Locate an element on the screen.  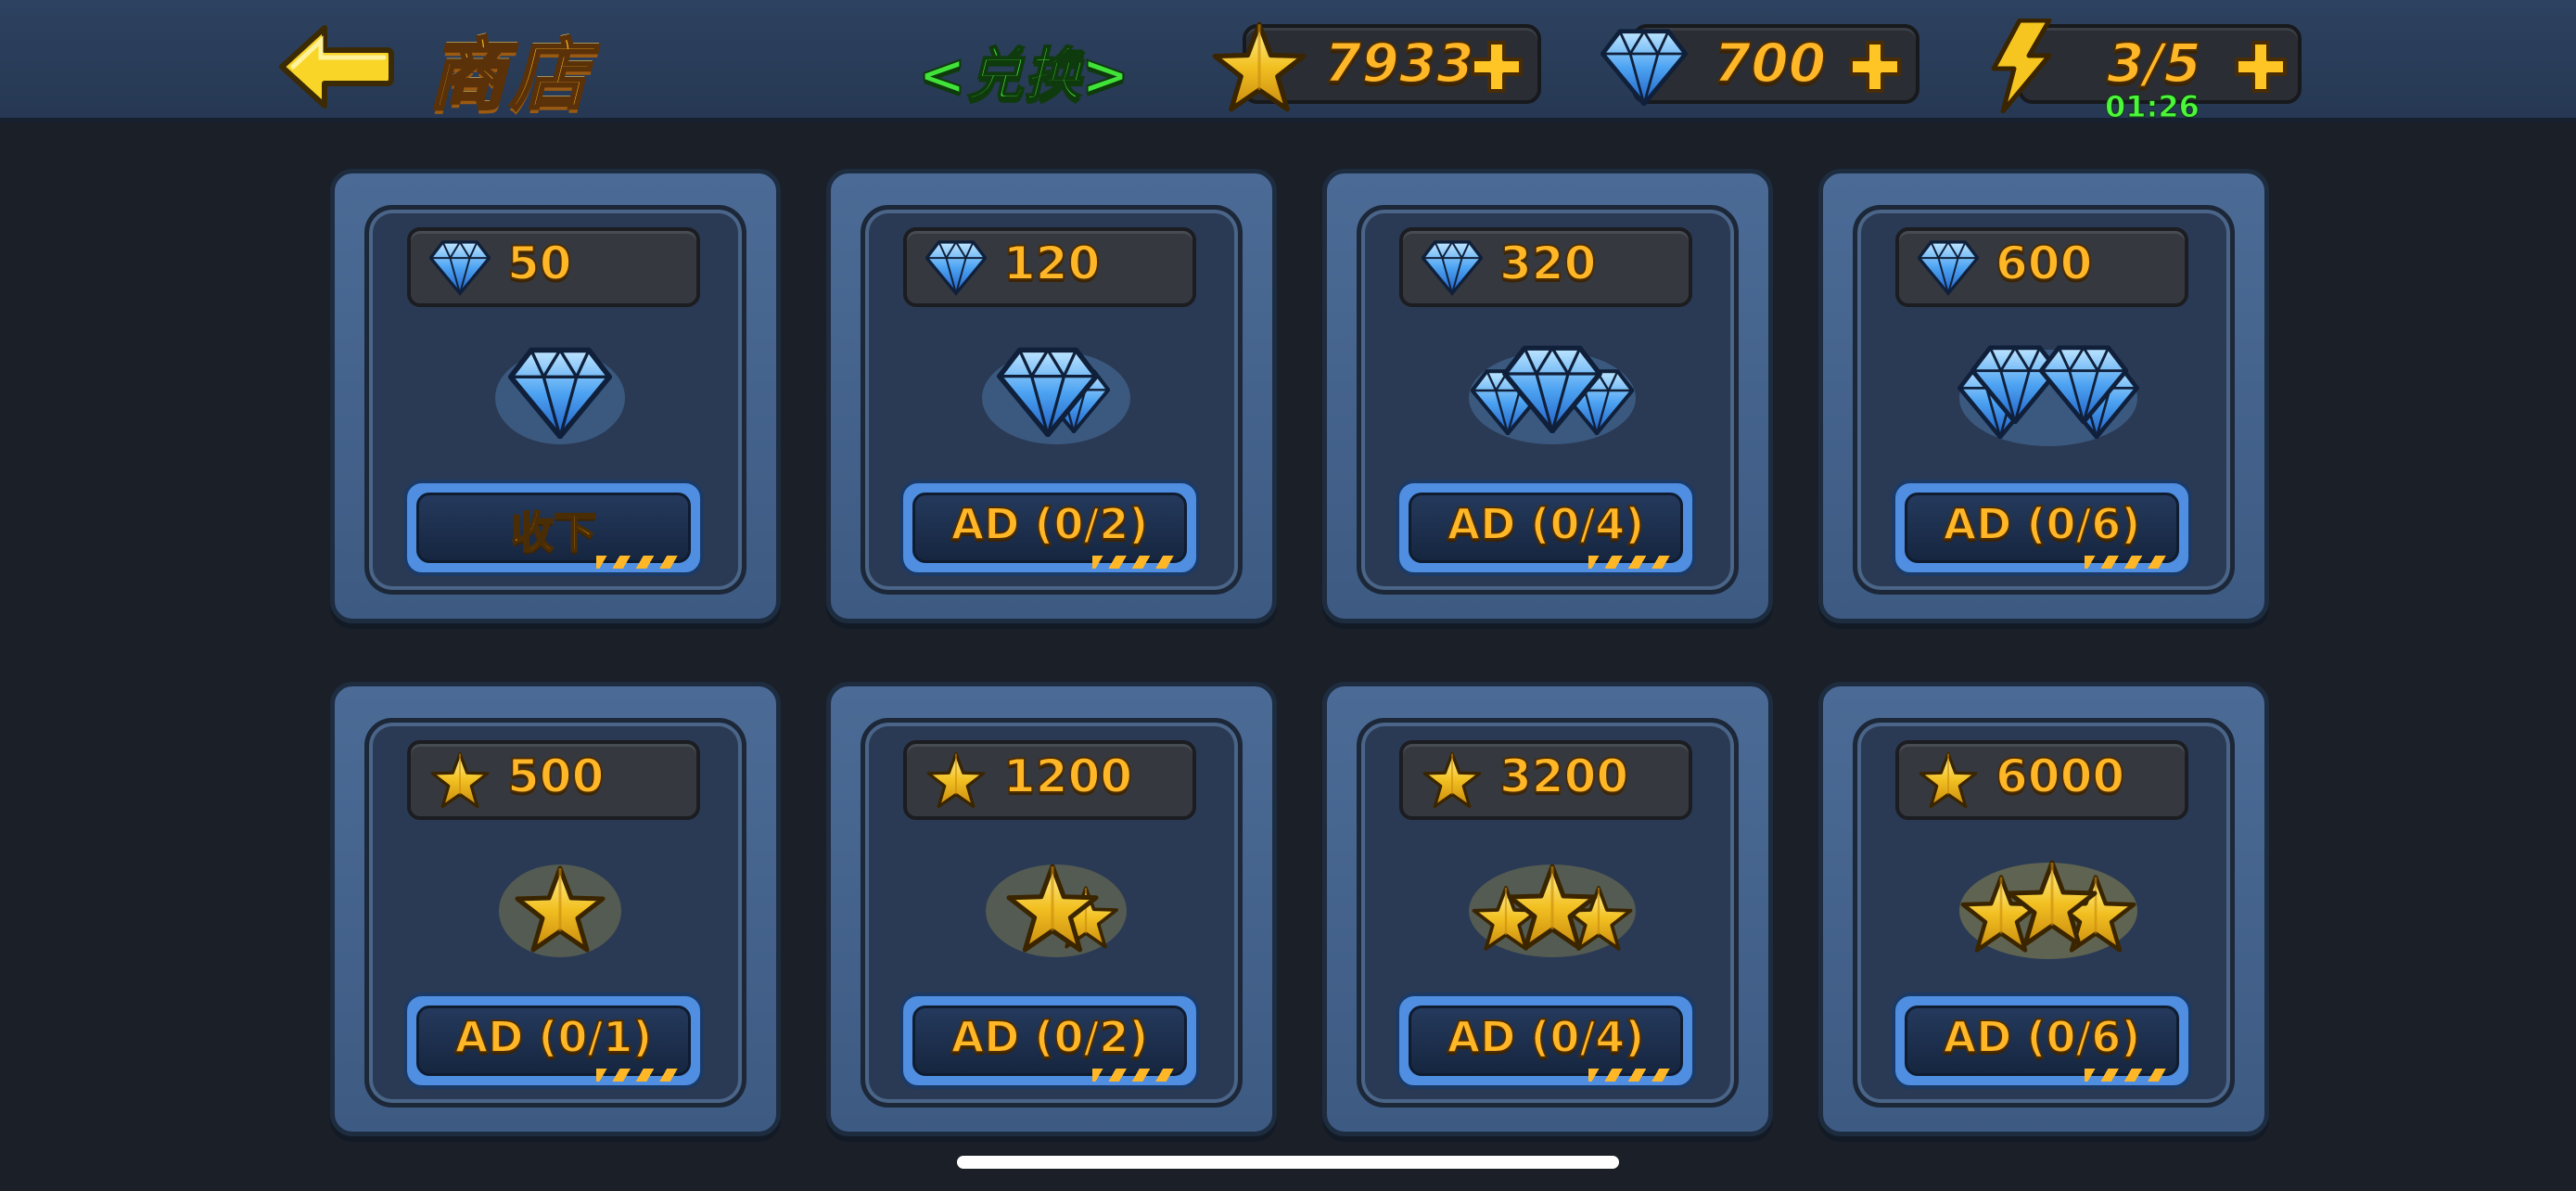
price-box: 120 is located at coordinates (1049, 267).